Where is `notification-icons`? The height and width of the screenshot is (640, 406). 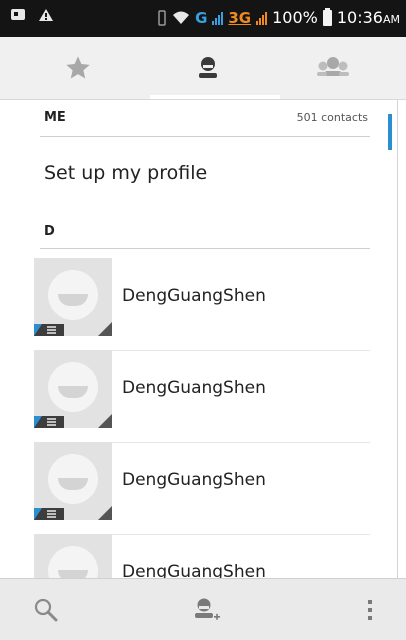 notification-icons is located at coordinates (32, 15).